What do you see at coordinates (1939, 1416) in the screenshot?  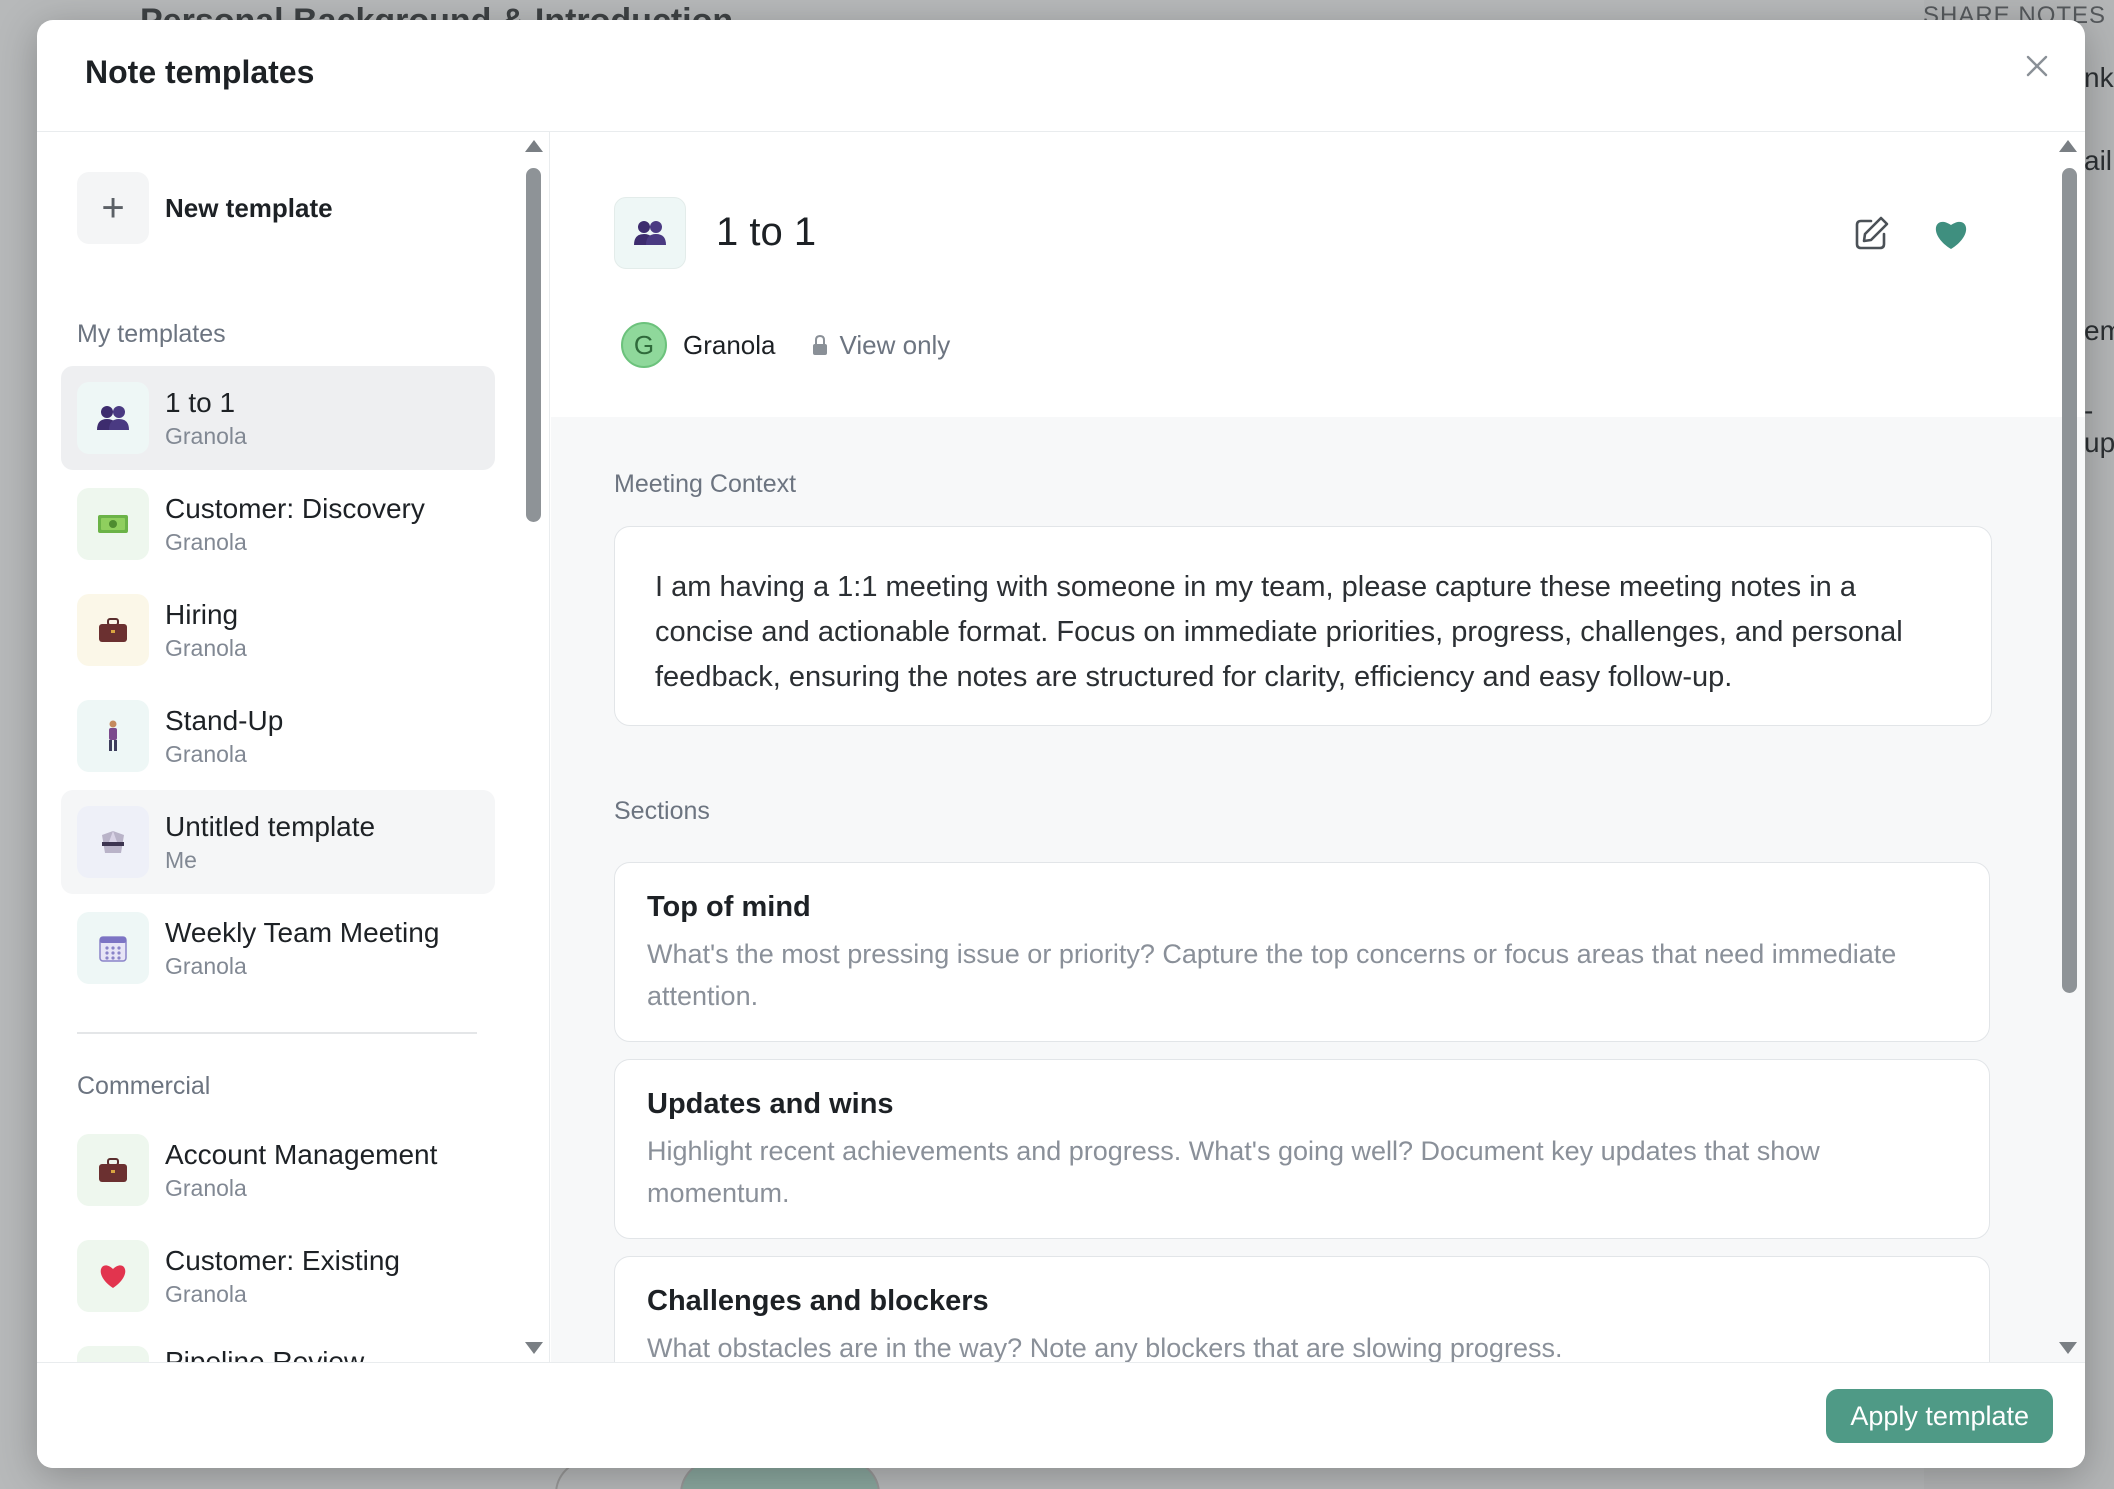 I see `apply-template-button: Apply template` at bounding box center [1939, 1416].